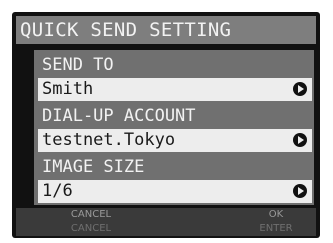 This screenshot has width=333, height=243. I want to click on dialup-account-label: DIAL-UP ACCOUNT, so click(119, 116).